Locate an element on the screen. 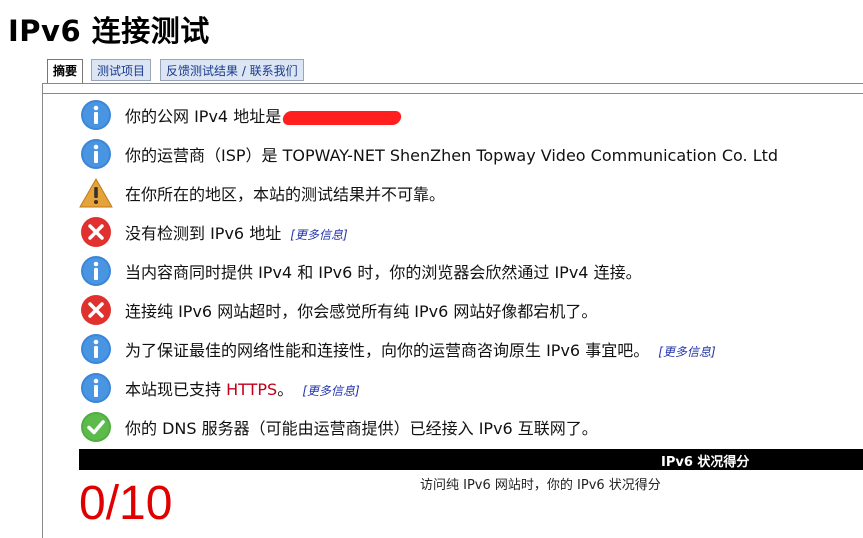 This screenshot has width=863, height=538. score-value: 0/10 is located at coordinates (126, 503).